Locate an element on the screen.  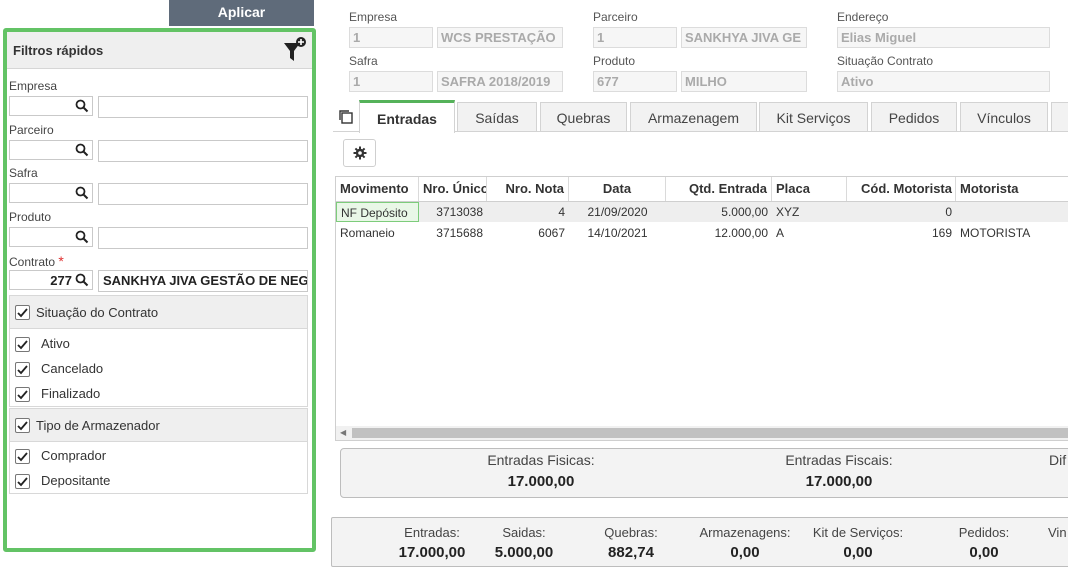
cell-movimento: Romaneio is located at coordinates (377, 233).